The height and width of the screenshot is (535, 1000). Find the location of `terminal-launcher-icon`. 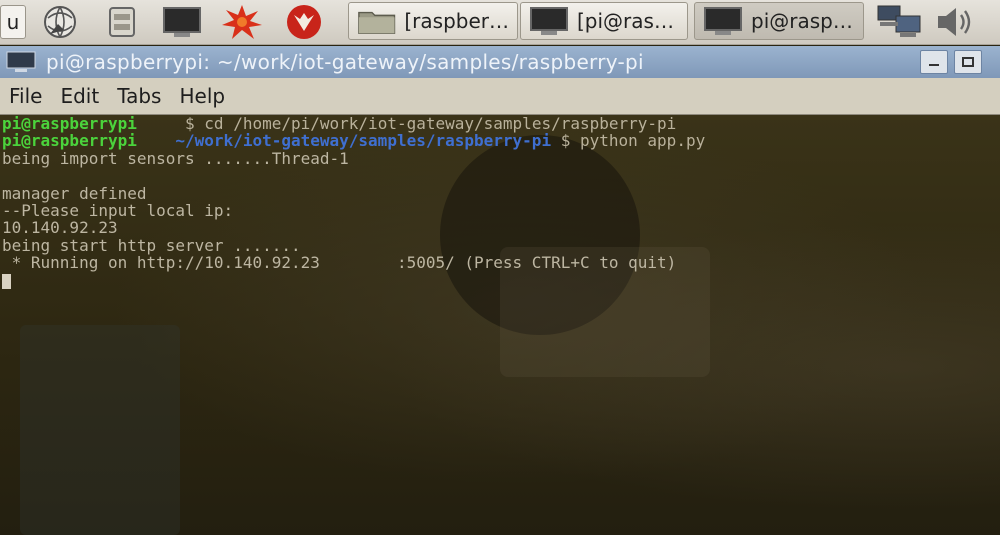

terminal-launcher-icon is located at coordinates (182, 22).